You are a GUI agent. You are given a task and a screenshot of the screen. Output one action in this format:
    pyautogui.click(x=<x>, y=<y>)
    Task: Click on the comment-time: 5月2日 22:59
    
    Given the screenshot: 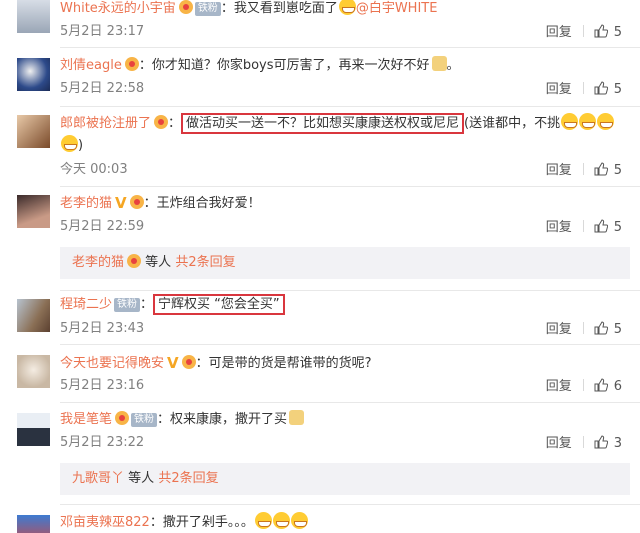 What is the action you would take?
    pyautogui.click(x=102, y=226)
    